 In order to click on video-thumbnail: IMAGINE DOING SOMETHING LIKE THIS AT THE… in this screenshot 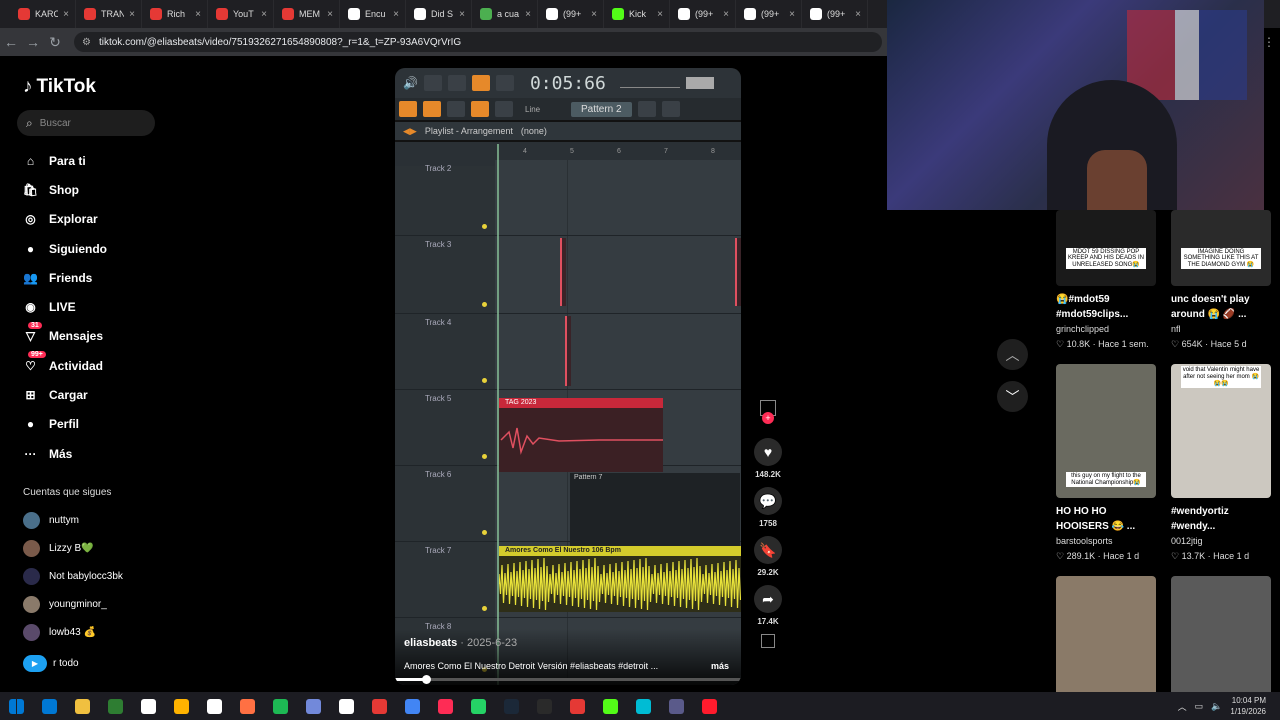, I will do `click(1221, 248)`.